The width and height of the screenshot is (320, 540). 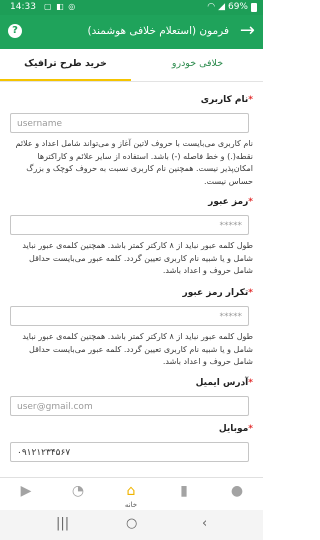 I want to click on tab-traffic-plan: خرید طرح ترافیک, so click(x=65, y=65).